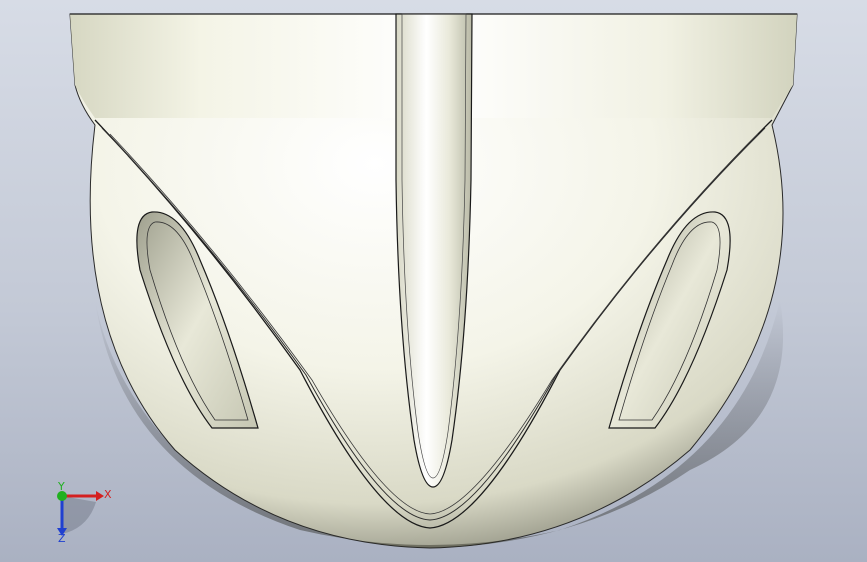 The image size is (867, 562). What do you see at coordinates (100, 496) in the screenshot?
I see `x-axis-arrow-head` at bounding box center [100, 496].